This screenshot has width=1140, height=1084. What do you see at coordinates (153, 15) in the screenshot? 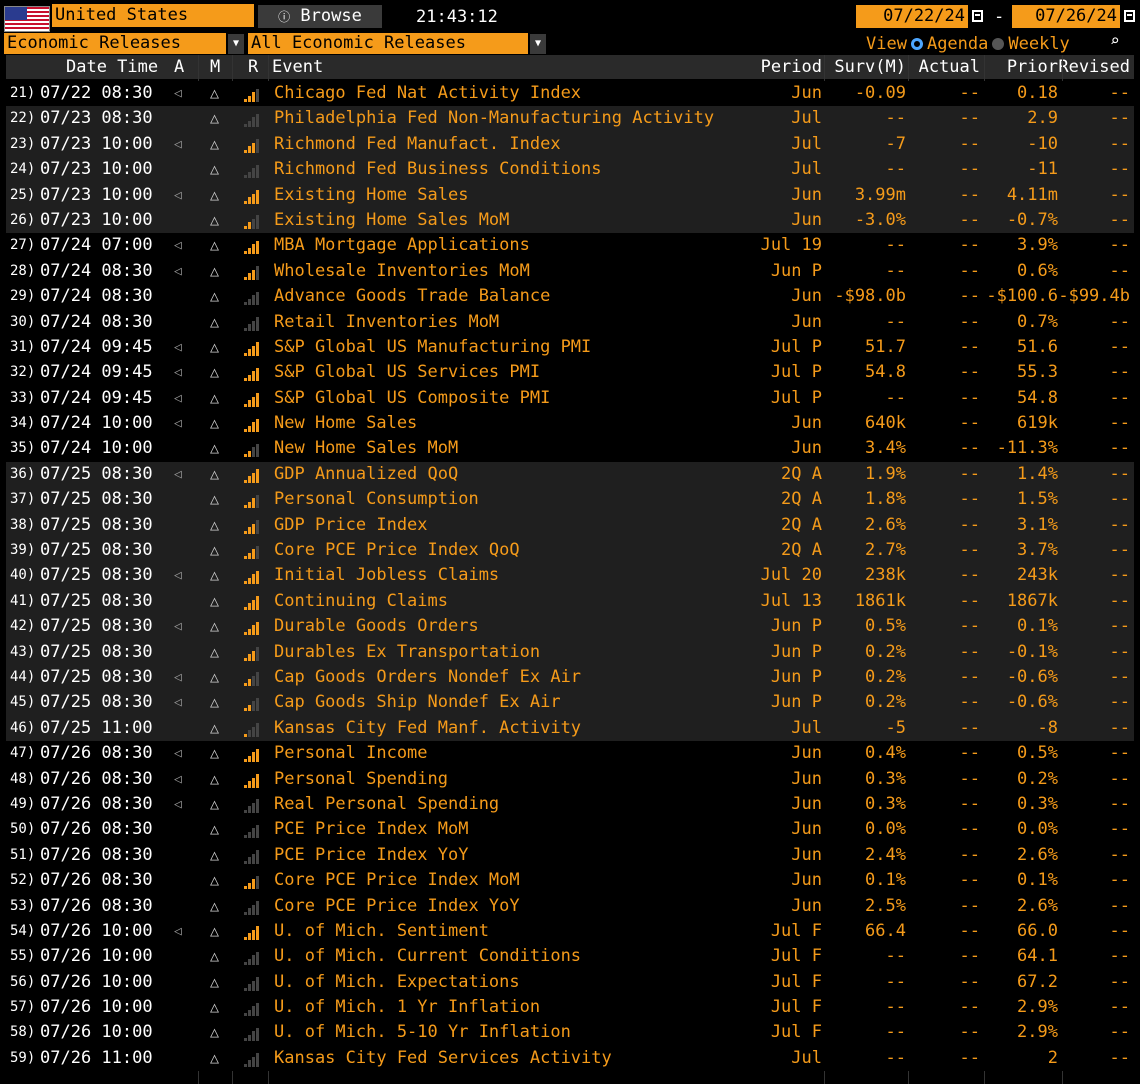
I see `country-selector: United States` at bounding box center [153, 15].